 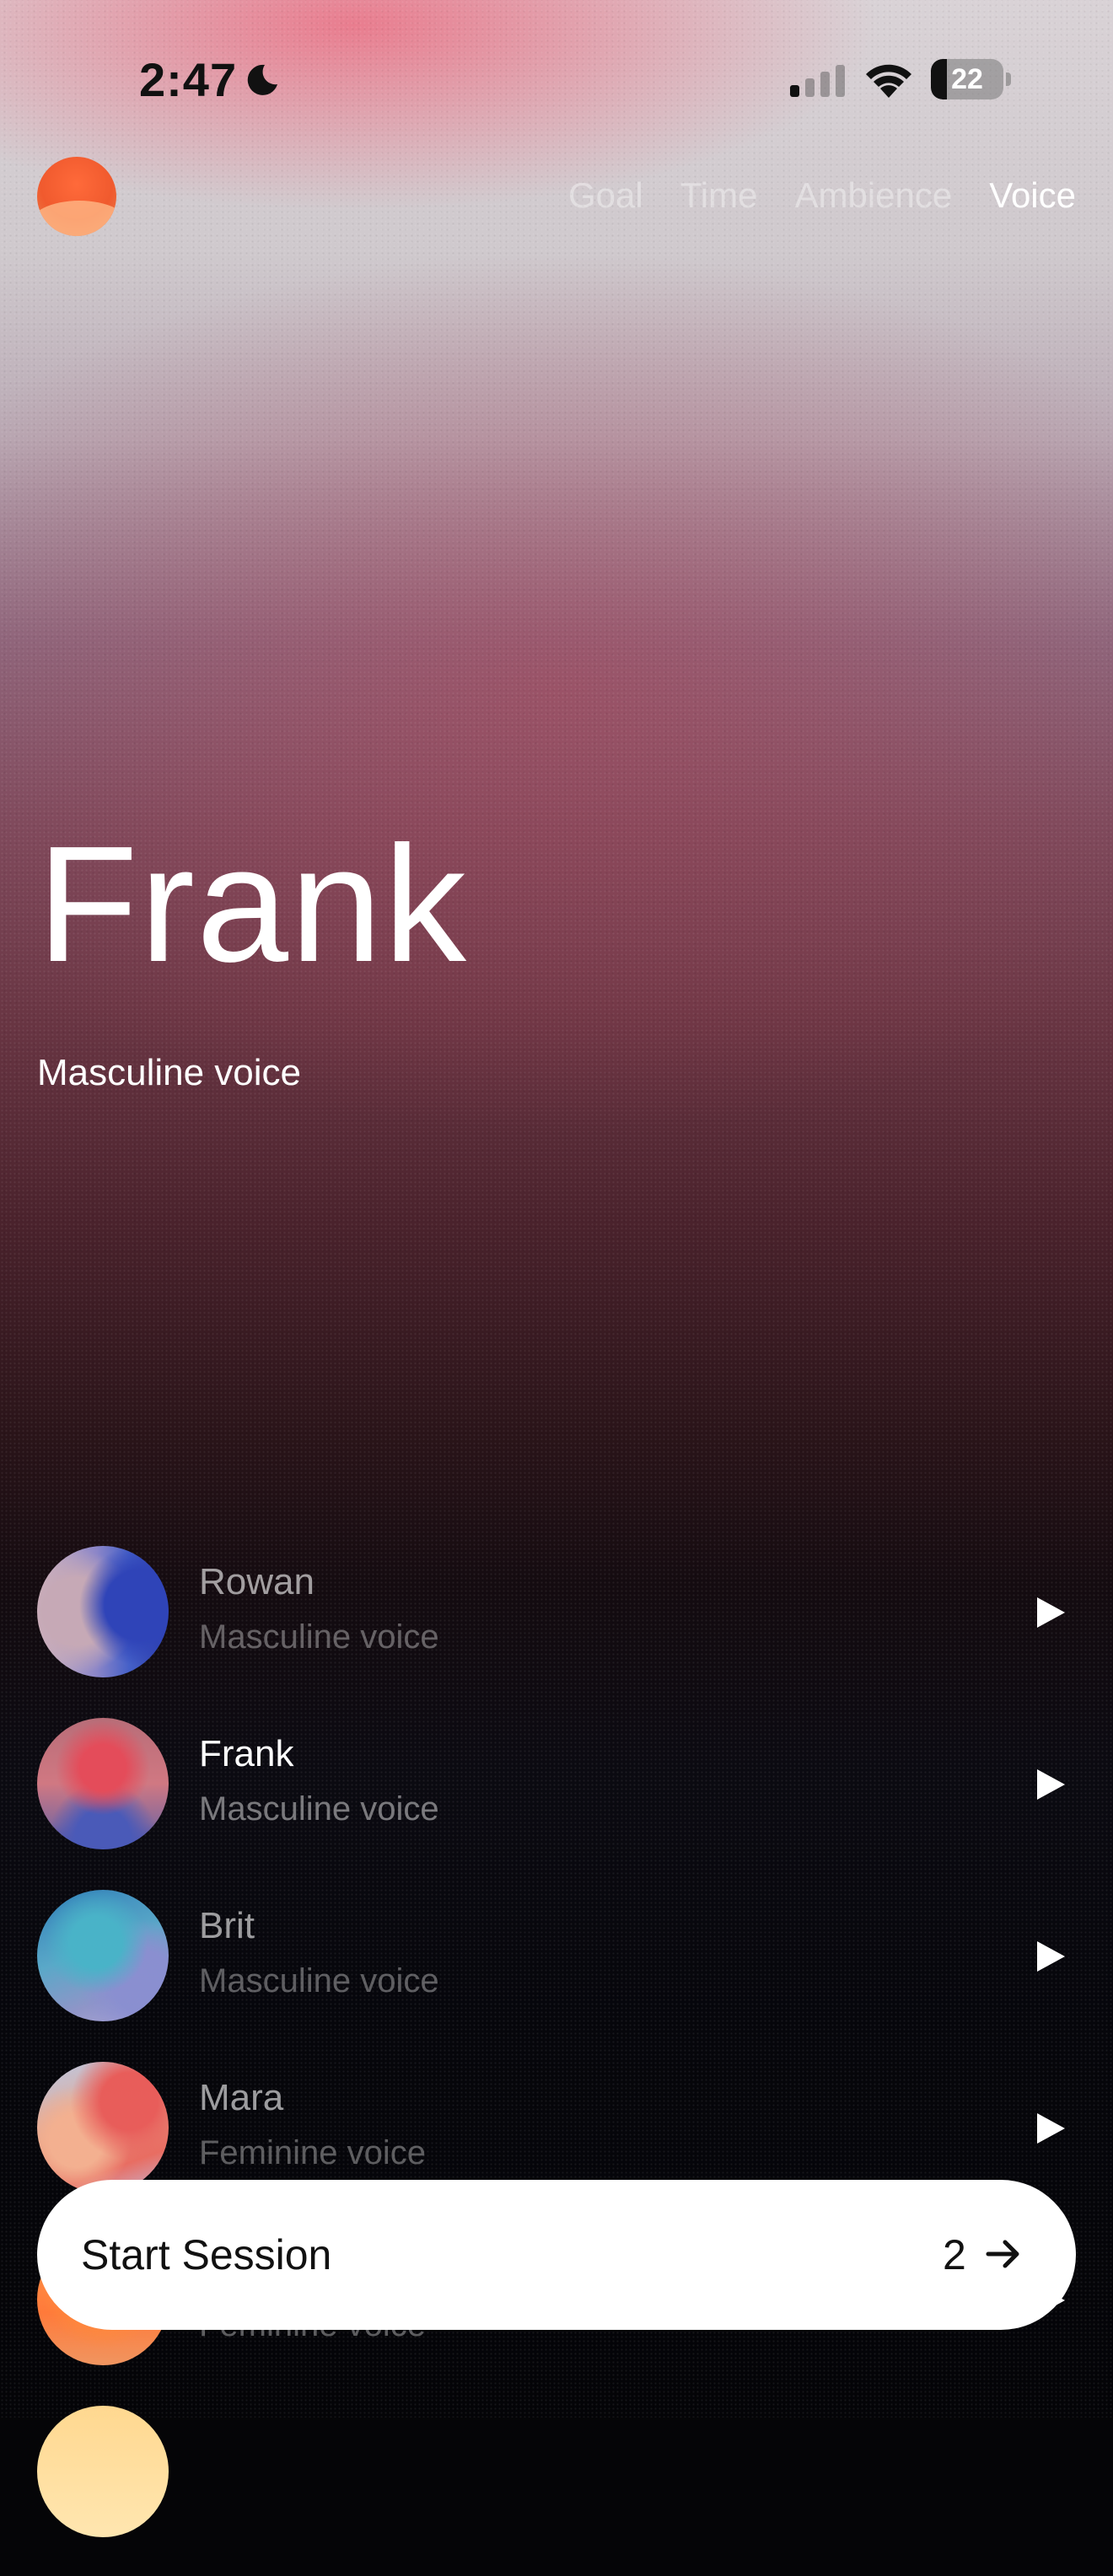 What do you see at coordinates (76, 218) in the screenshot?
I see `logo-wave` at bounding box center [76, 218].